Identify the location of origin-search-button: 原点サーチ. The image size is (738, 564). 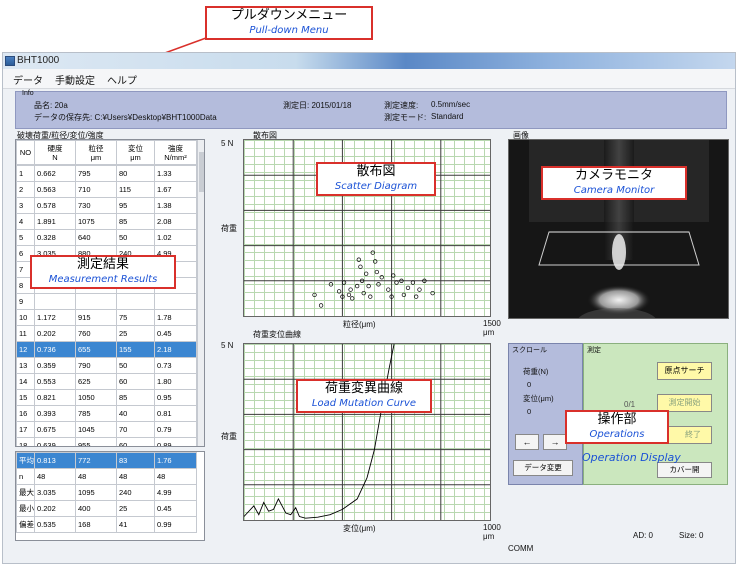
(684, 371).